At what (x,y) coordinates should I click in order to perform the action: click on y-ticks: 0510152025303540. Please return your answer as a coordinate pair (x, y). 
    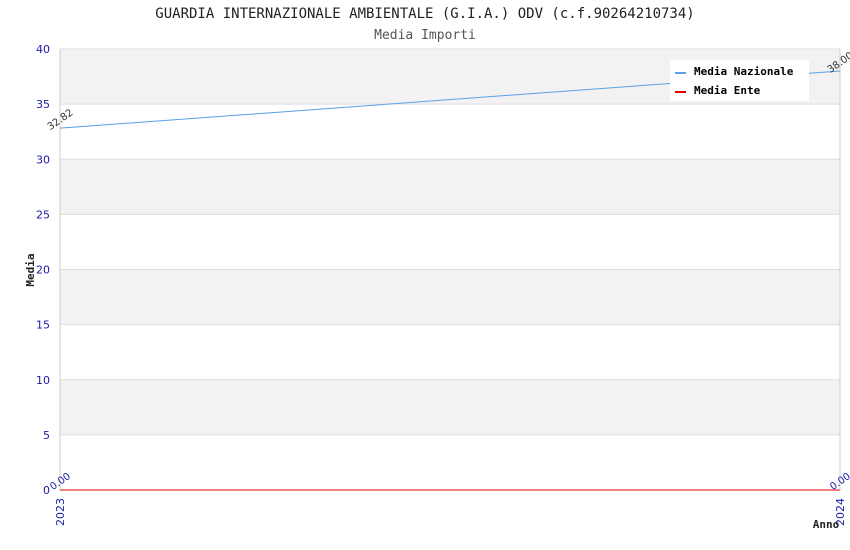
    Looking at the image, I should click on (43, 270).